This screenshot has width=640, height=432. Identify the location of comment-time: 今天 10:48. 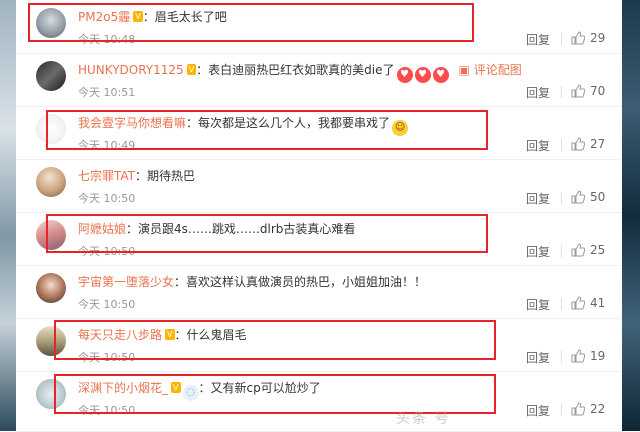
(107, 39).